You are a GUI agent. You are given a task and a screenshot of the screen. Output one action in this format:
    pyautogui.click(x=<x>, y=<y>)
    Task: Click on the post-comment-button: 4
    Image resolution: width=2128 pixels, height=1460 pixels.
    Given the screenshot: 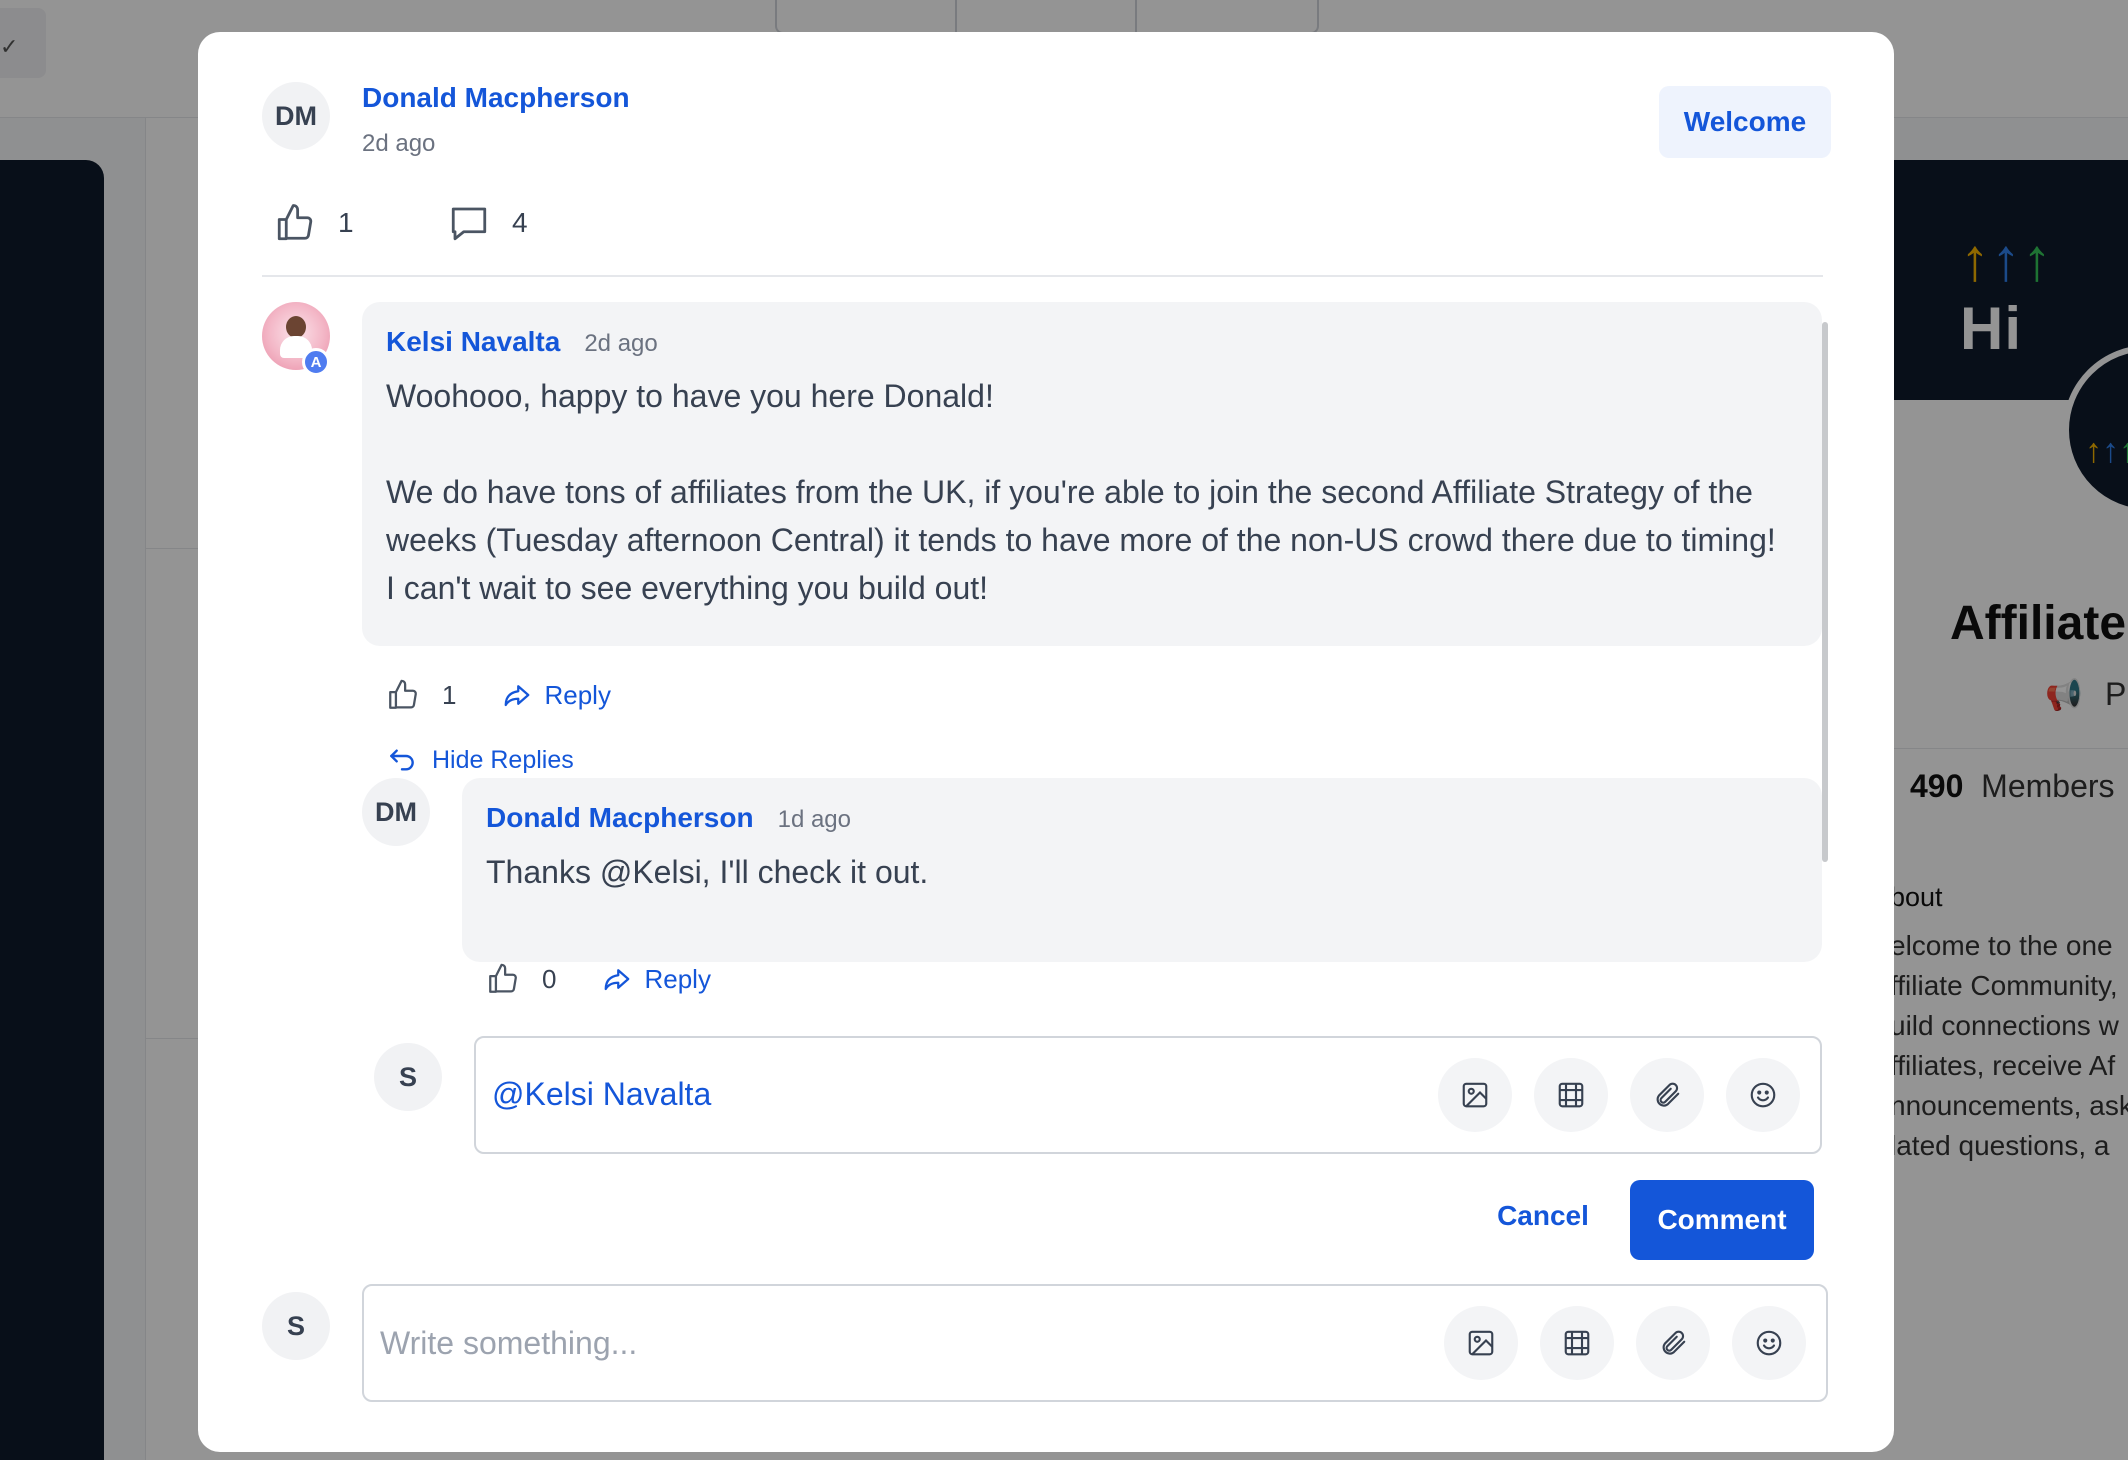 What is the action you would take?
    pyautogui.click(x=488, y=223)
    